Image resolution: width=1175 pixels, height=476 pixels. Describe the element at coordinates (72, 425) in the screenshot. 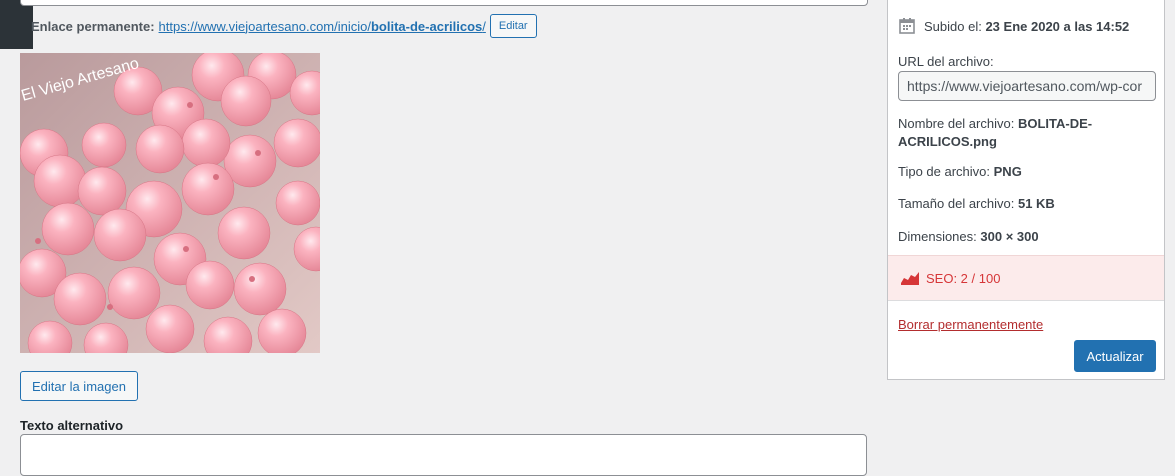

I see `alt-text-label: Texto alternativo` at that location.